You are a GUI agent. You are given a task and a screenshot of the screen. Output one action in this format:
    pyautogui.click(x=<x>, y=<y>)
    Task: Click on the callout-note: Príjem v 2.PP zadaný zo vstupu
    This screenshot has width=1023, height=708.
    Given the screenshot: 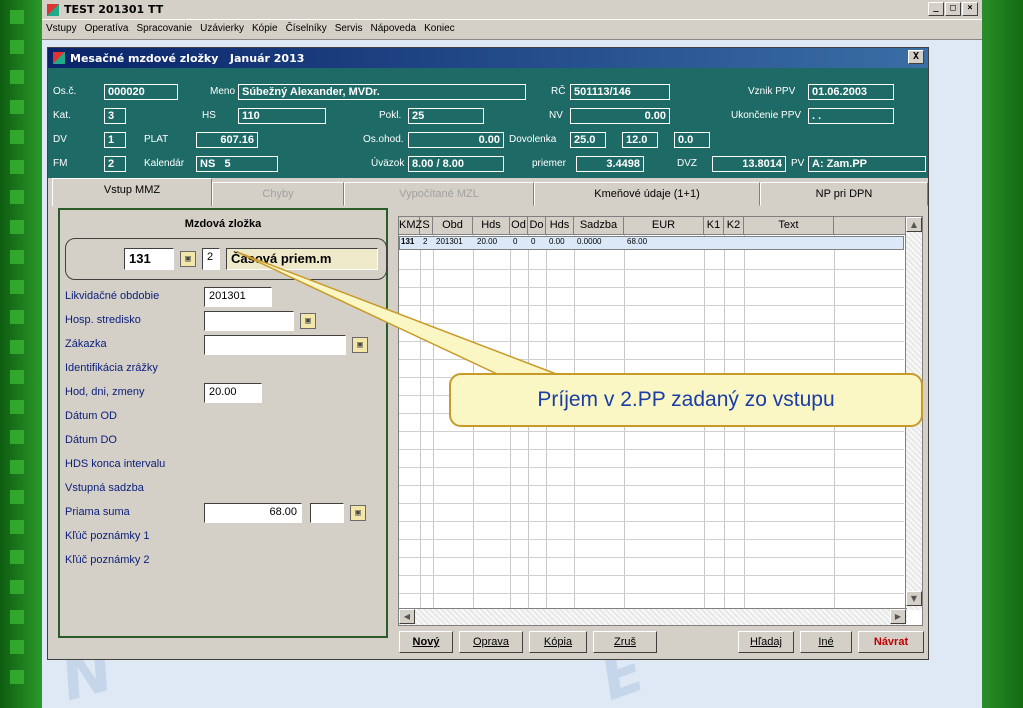 What is the action you would take?
    pyautogui.click(x=686, y=400)
    